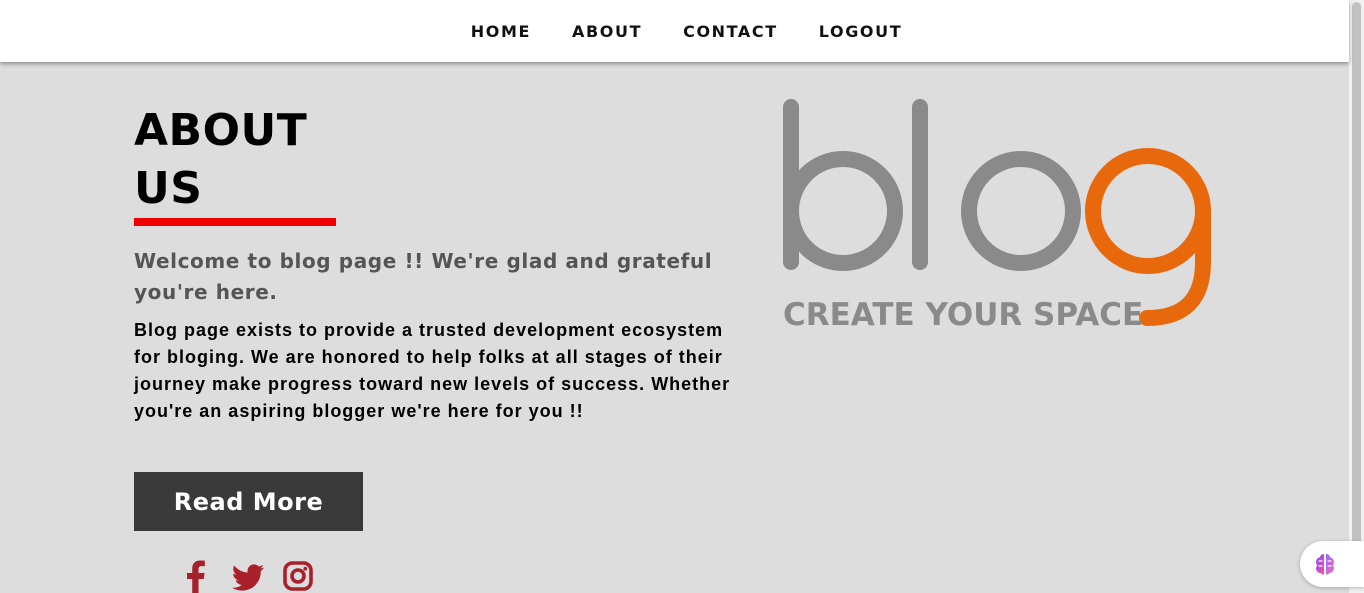  What do you see at coordinates (221, 130) in the screenshot?
I see `page-title-line1: ABOUT` at bounding box center [221, 130].